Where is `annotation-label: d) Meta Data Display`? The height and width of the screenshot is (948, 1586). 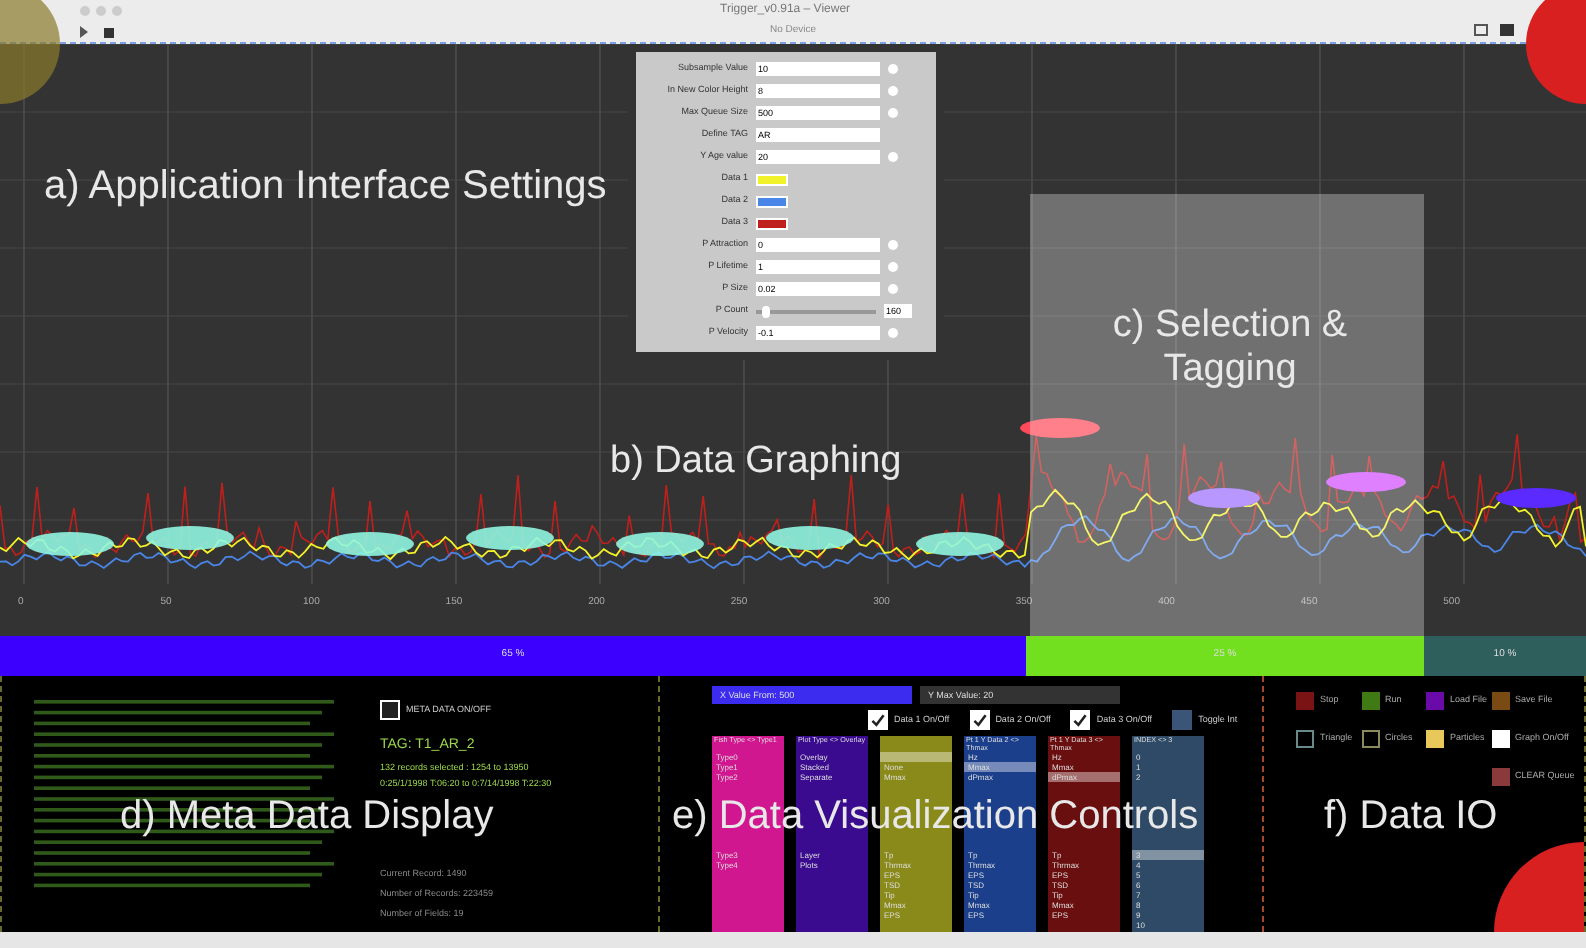 annotation-label: d) Meta Data Display is located at coordinates (307, 817).